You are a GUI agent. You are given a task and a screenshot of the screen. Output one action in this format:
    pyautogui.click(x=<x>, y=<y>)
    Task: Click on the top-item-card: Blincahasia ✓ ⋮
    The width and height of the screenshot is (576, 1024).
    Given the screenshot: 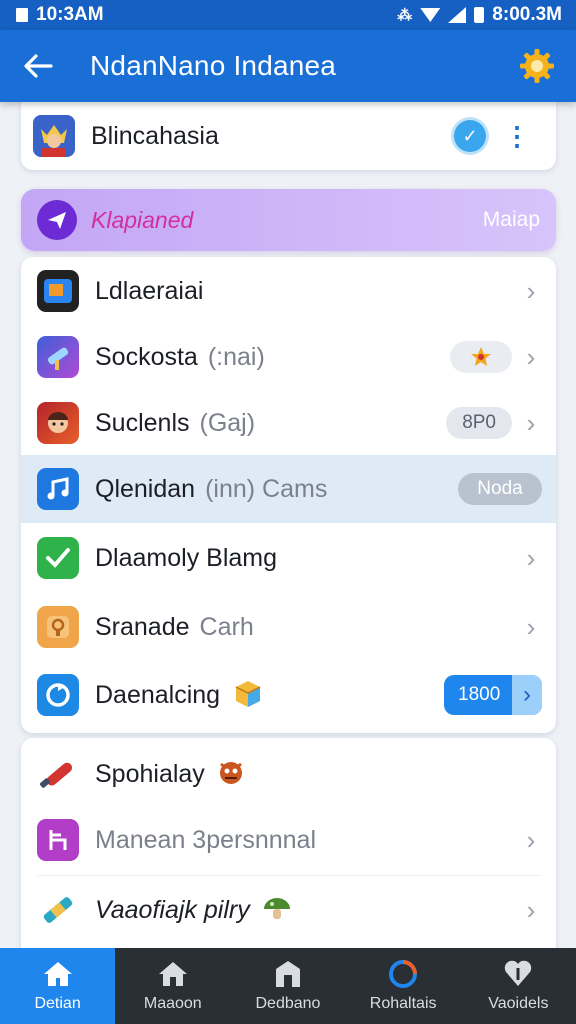 What is the action you would take?
    pyautogui.click(x=288, y=136)
    